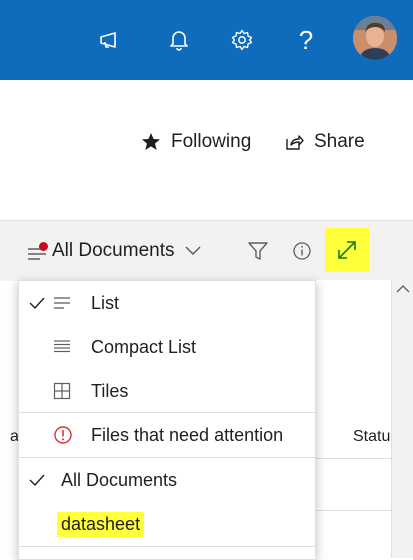 The width and height of the screenshot is (413, 560). Describe the element at coordinates (211, 141) in the screenshot. I see `following-label: Following` at that location.